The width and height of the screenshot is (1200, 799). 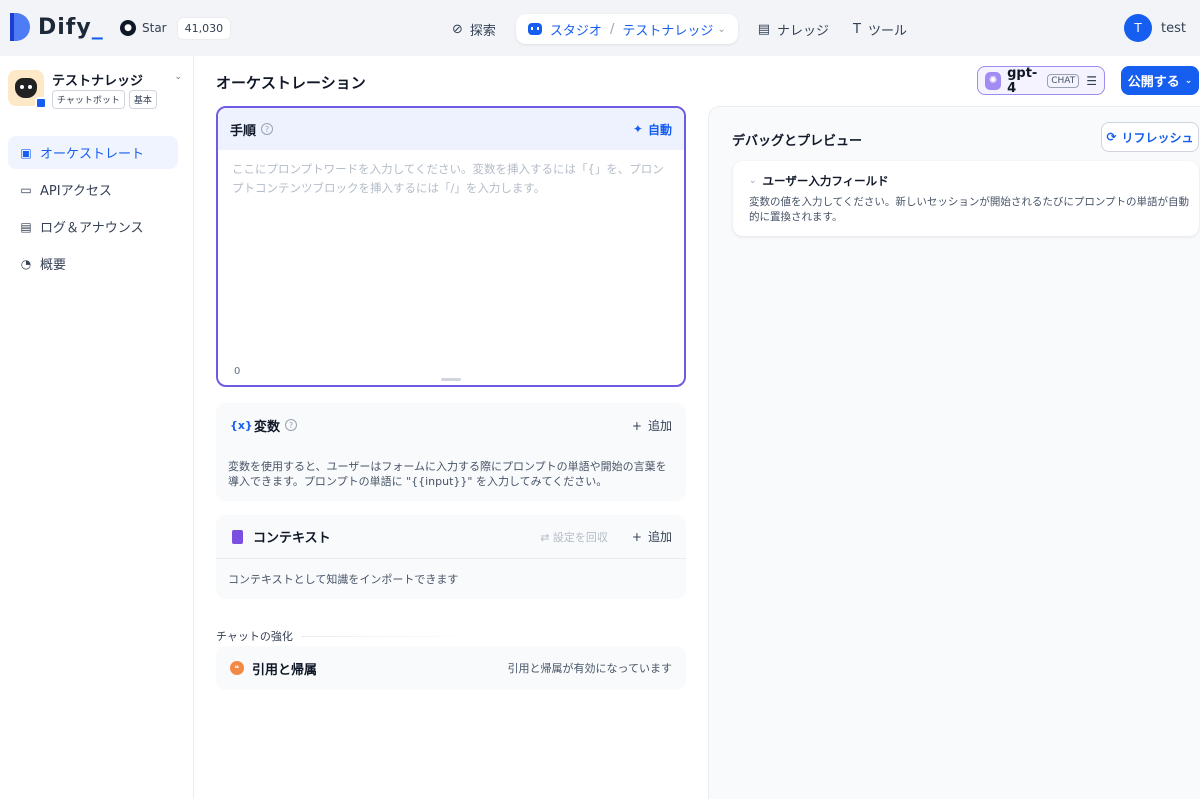 What do you see at coordinates (764, 29) in the screenshot?
I see `book-icon: ▤` at bounding box center [764, 29].